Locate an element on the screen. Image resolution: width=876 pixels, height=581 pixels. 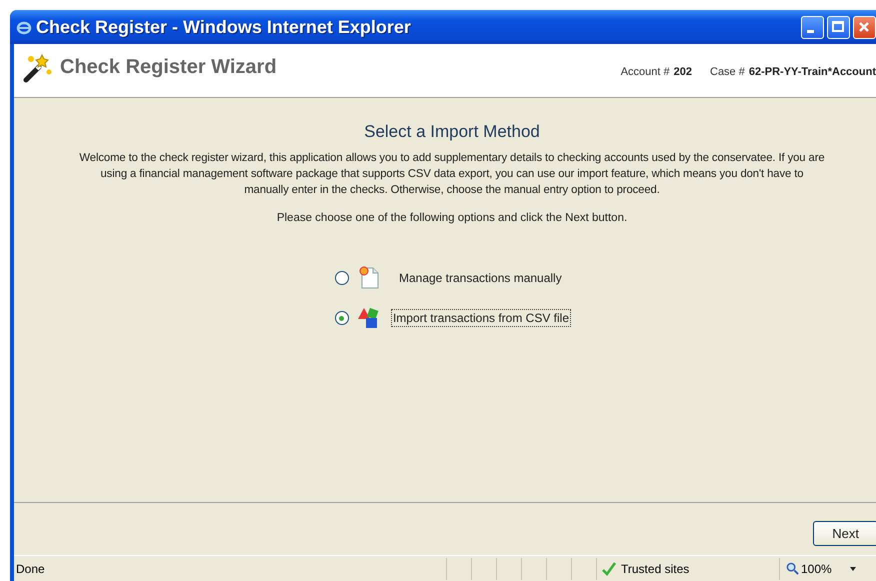
intro-paragraph: Welcome to the check register wizard, this application allows you to add supplementary details to checking accounts used by the conservatee. If you are using a financial management software package that supports CSV data export, you can use our import feature, which means you don't have to manually enter in the checks. Otherwise, choose the manual entry option to proceed. is located at coordinates (452, 174).